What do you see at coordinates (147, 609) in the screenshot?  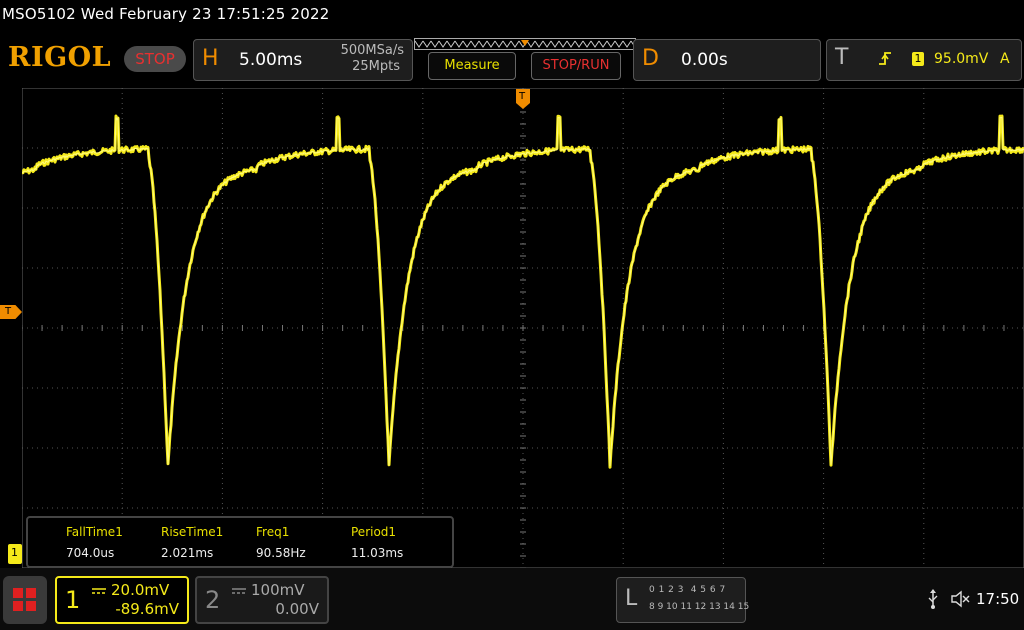 I see `channel1-offset: -89.6mV` at bounding box center [147, 609].